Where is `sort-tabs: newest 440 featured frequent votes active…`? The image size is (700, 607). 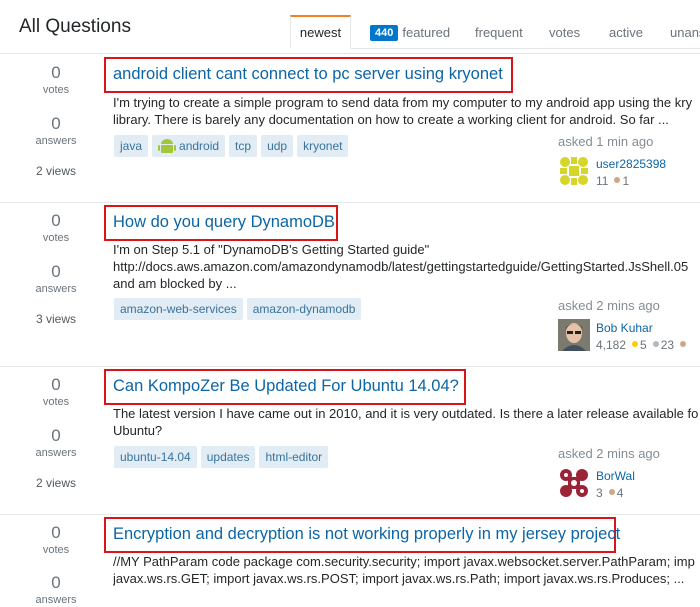
sort-tabs: newest 440 featured frequent votes active… is located at coordinates (495, 32).